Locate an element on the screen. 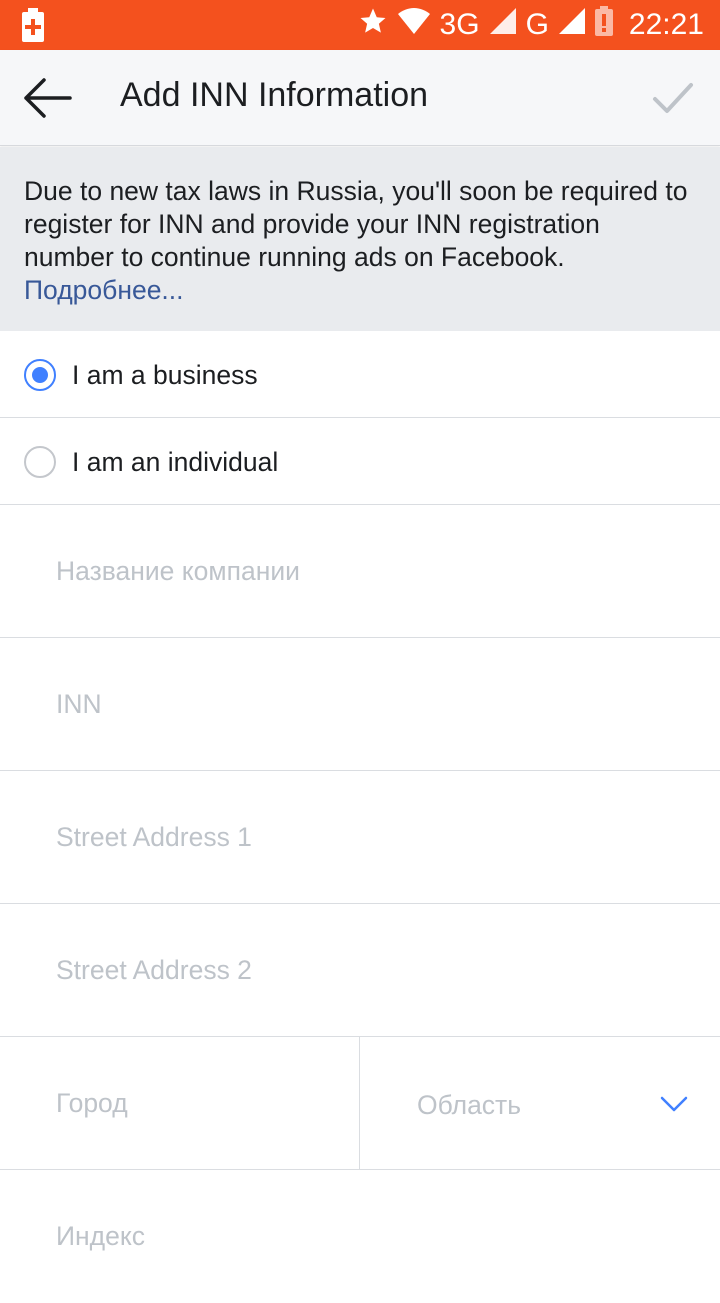 The height and width of the screenshot is (1303, 720). zip-input is located at coordinates (360, 1236).